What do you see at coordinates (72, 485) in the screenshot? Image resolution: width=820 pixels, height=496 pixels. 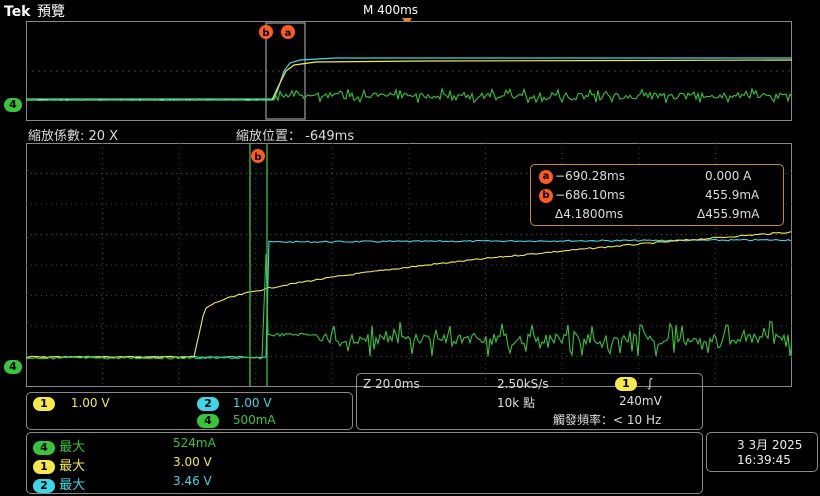 I see `meas-ch2-label: 最大` at bounding box center [72, 485].